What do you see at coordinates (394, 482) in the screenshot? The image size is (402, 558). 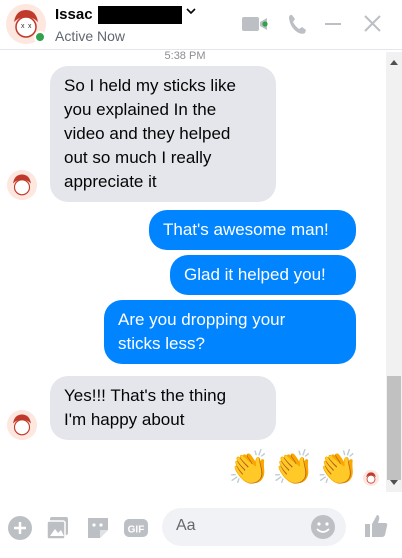 I see `scroll-down-arrow` at bounding box center [394, 482].